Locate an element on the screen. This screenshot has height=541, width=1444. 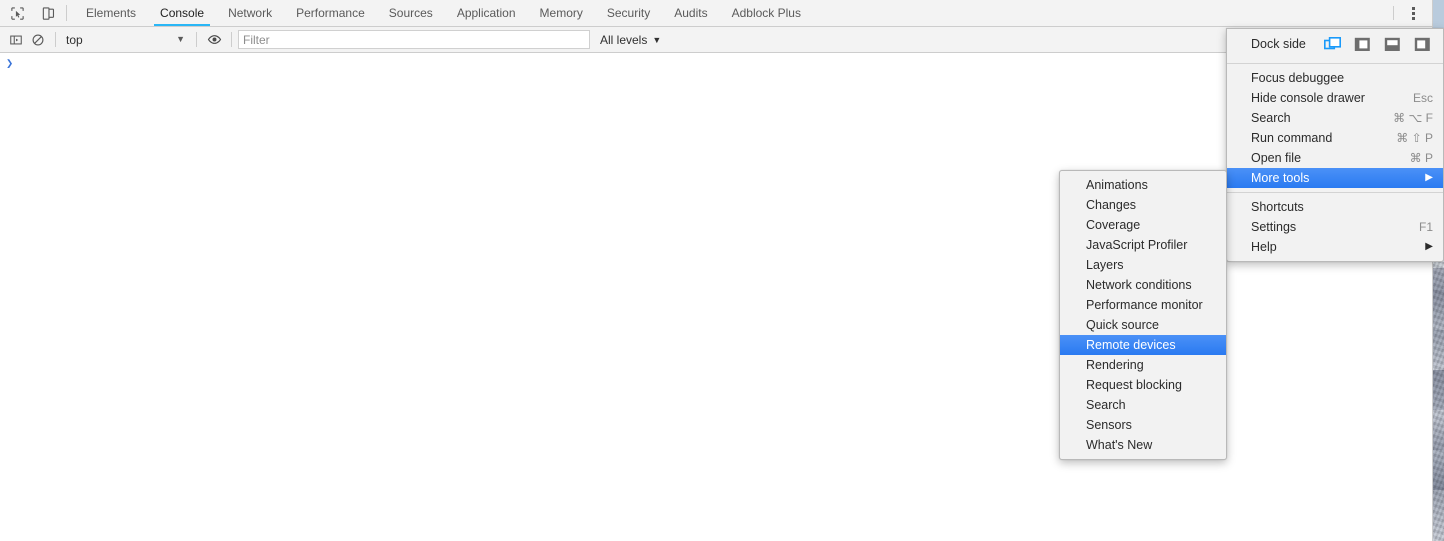
kebab-menu-icon is located at coordinates (1413, 13).